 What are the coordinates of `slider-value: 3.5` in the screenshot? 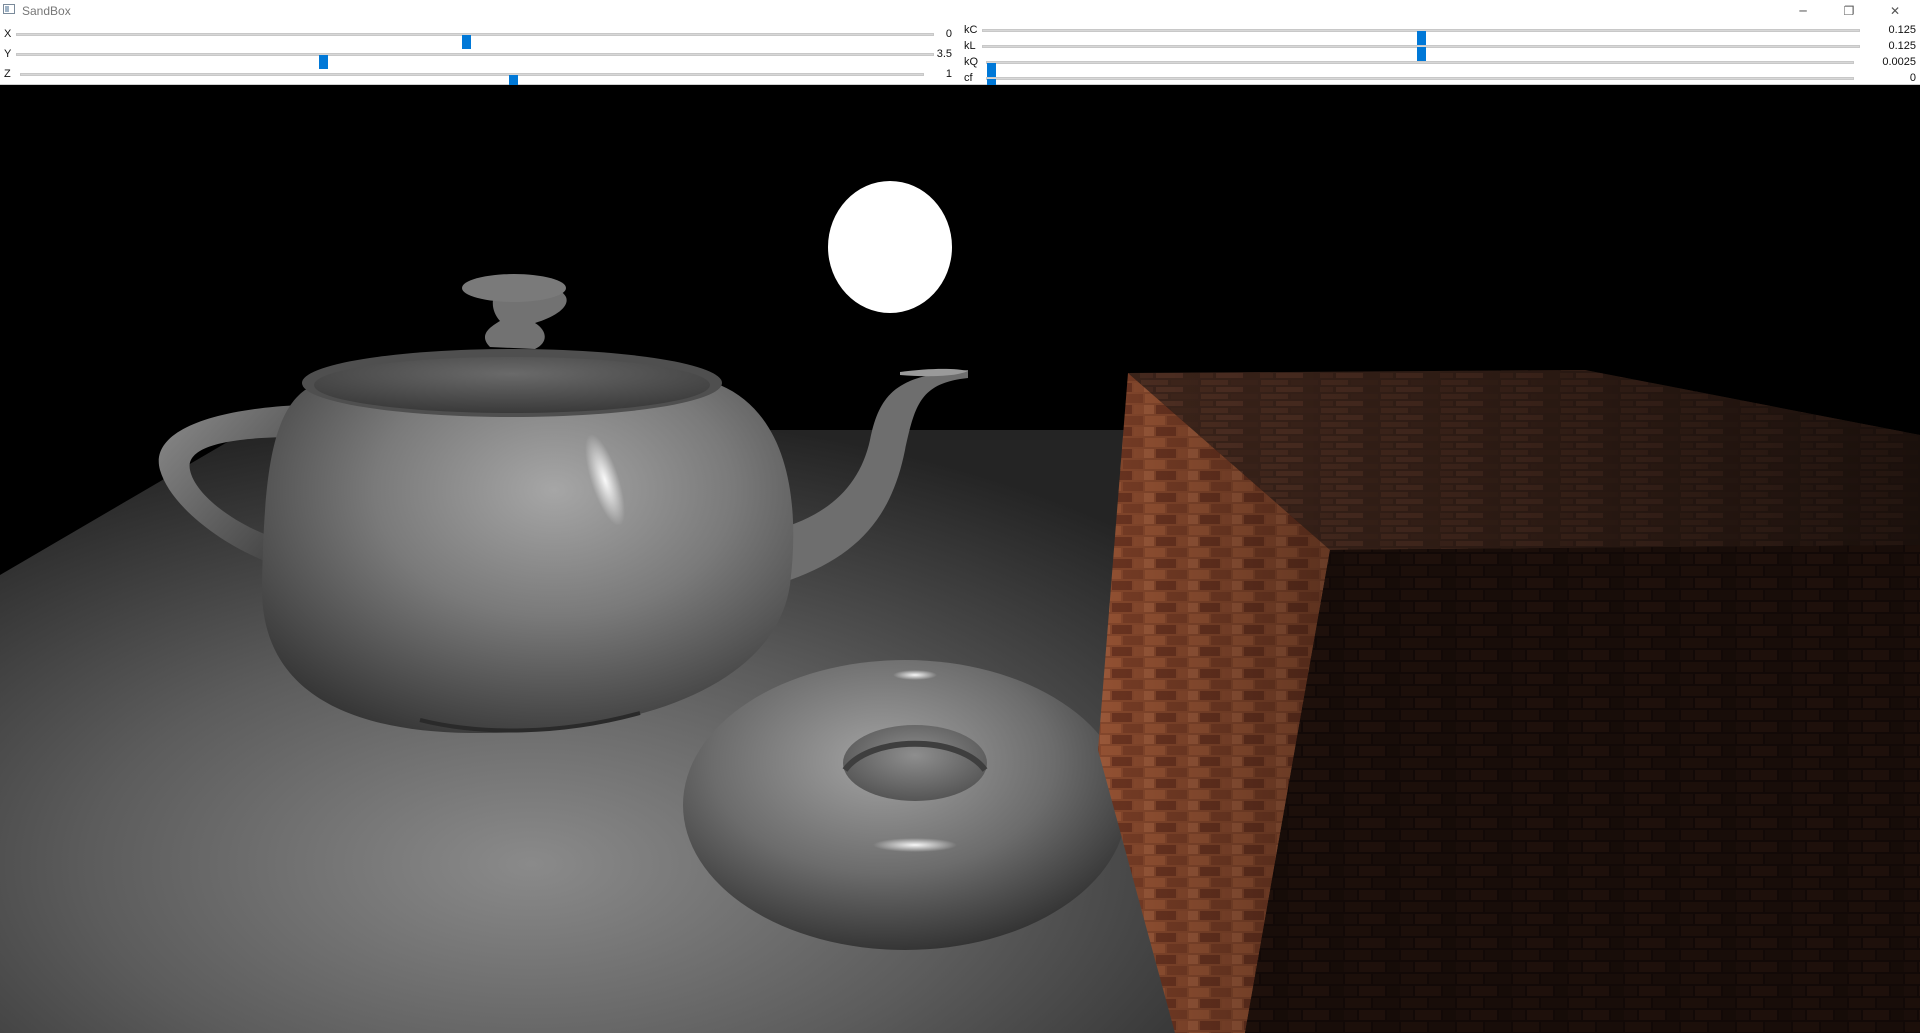 It's located at (944, 54).